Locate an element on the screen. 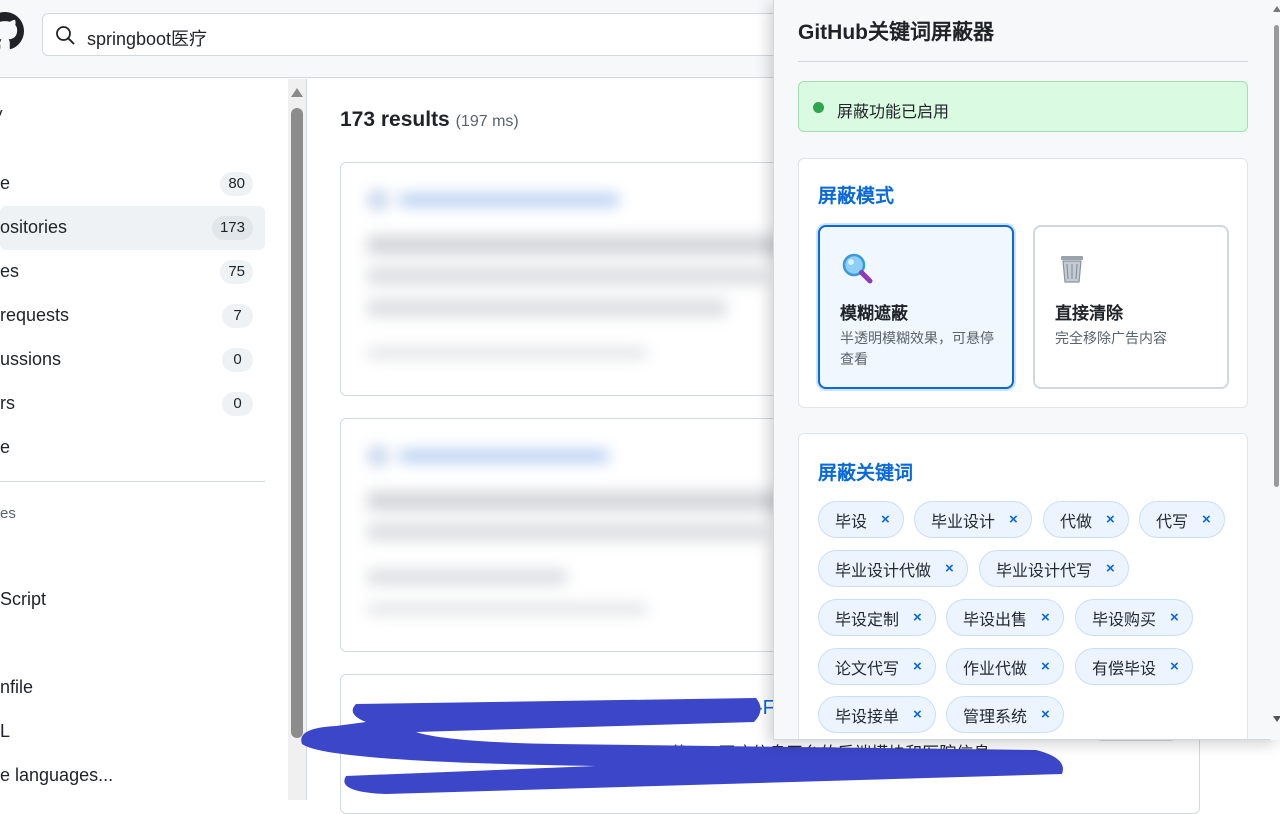 This screenshot has width=1280, height=814. keyword-text: 毕设接单 is located at coordinates (867, 717).